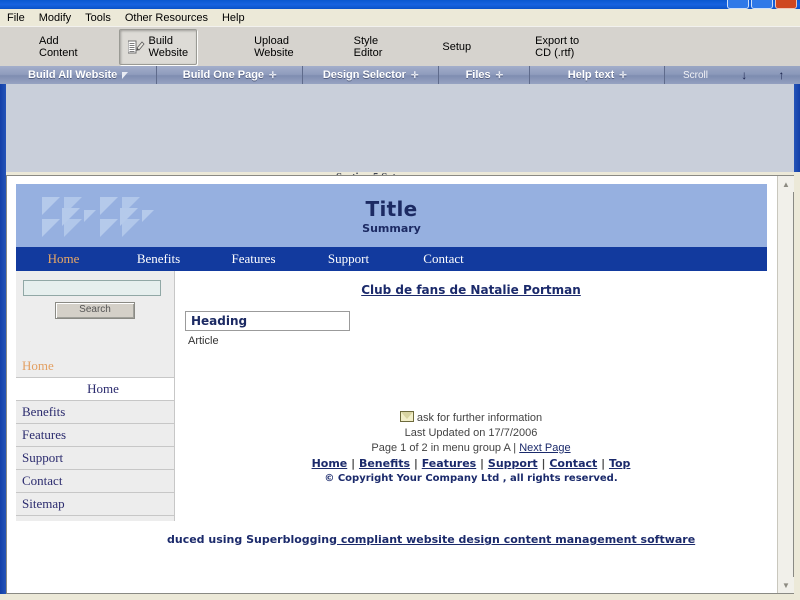 Image resolution: width=800 pixels, height=600 pixels. Describe the element at coordinates (136, 47) in the screenshot. I see `build-website-icon` at that location.